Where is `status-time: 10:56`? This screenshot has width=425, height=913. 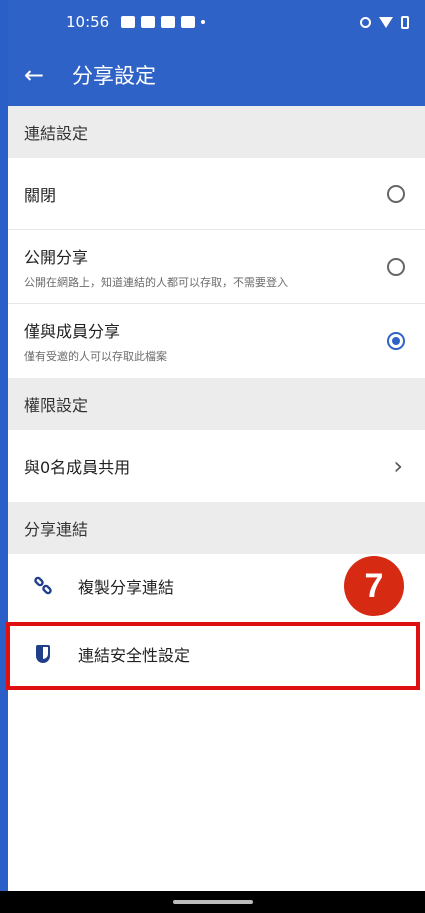
status-time: 10:56 is located at coordinates (88, 22).